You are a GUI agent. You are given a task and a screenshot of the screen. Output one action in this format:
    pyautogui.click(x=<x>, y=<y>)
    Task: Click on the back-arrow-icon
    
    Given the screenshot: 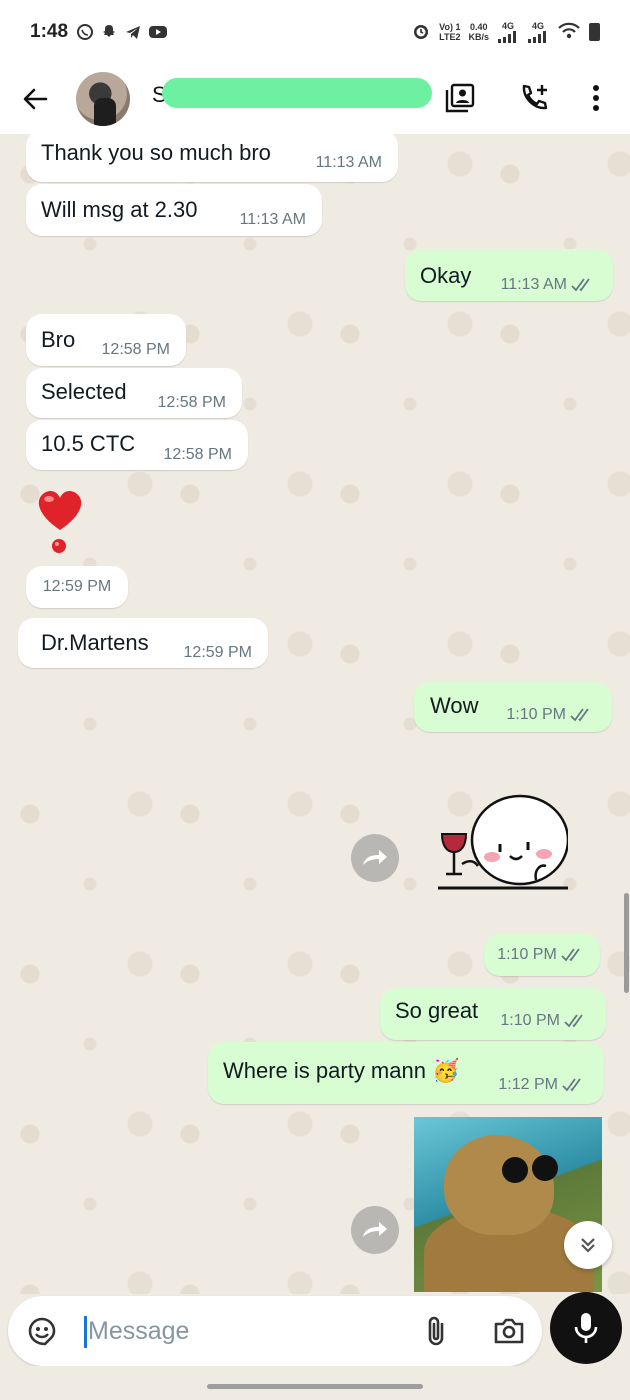 What is the action you would take?
    pyautogui.click(x=35, y=99)
    